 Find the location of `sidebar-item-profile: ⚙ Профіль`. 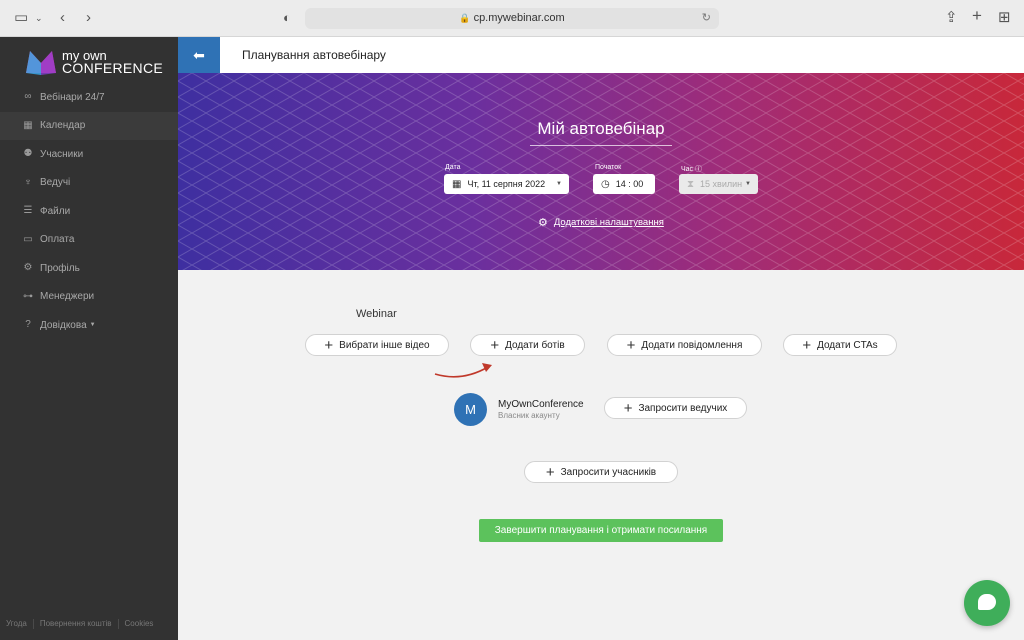

sidebar-item-profile: ⚙ Профіль is located at coordinates (89, 268).